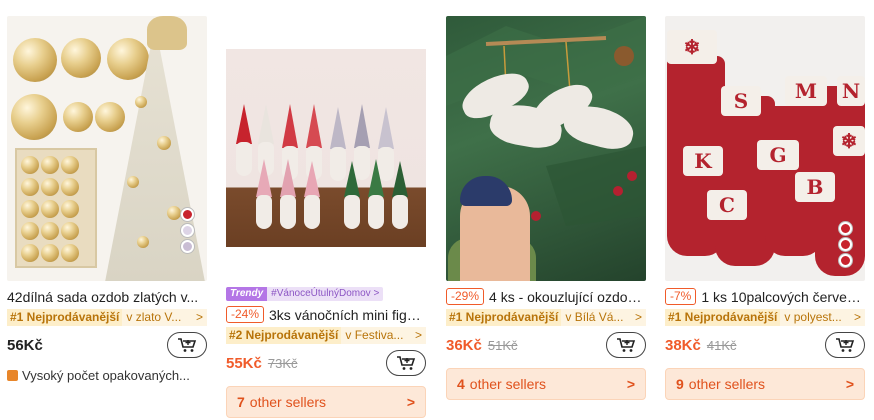  I want to click on other-sellers-button: 7 other sellers >, so click(326, 402).